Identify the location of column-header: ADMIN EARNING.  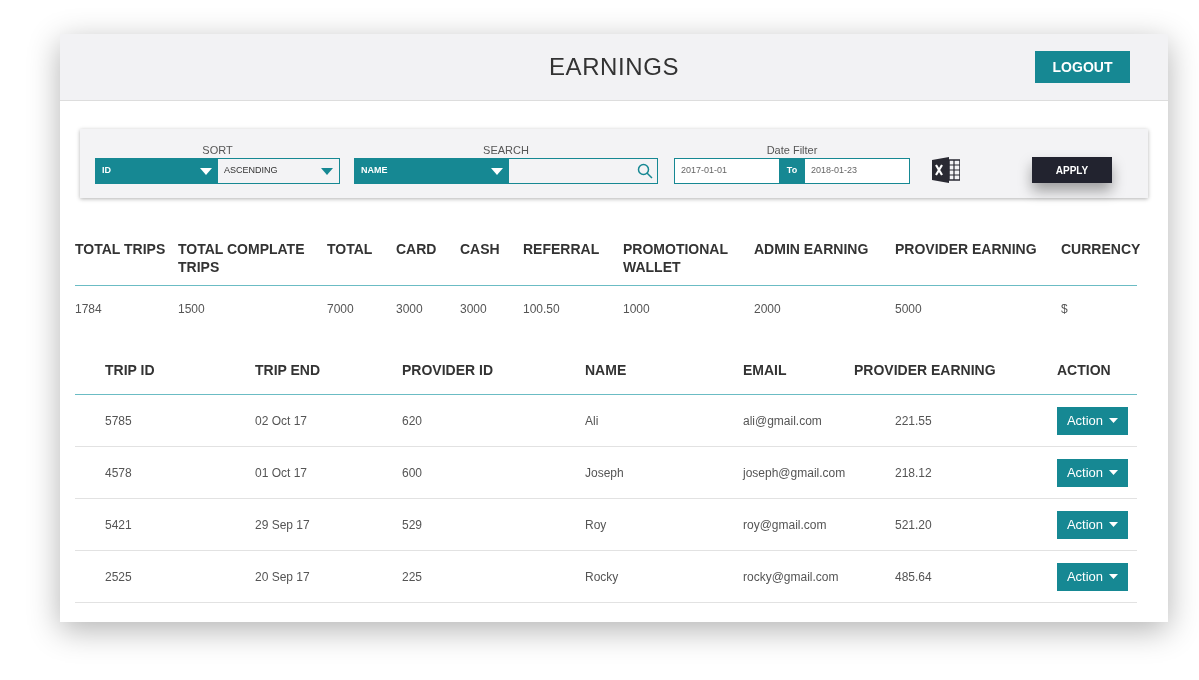
(811, 249).